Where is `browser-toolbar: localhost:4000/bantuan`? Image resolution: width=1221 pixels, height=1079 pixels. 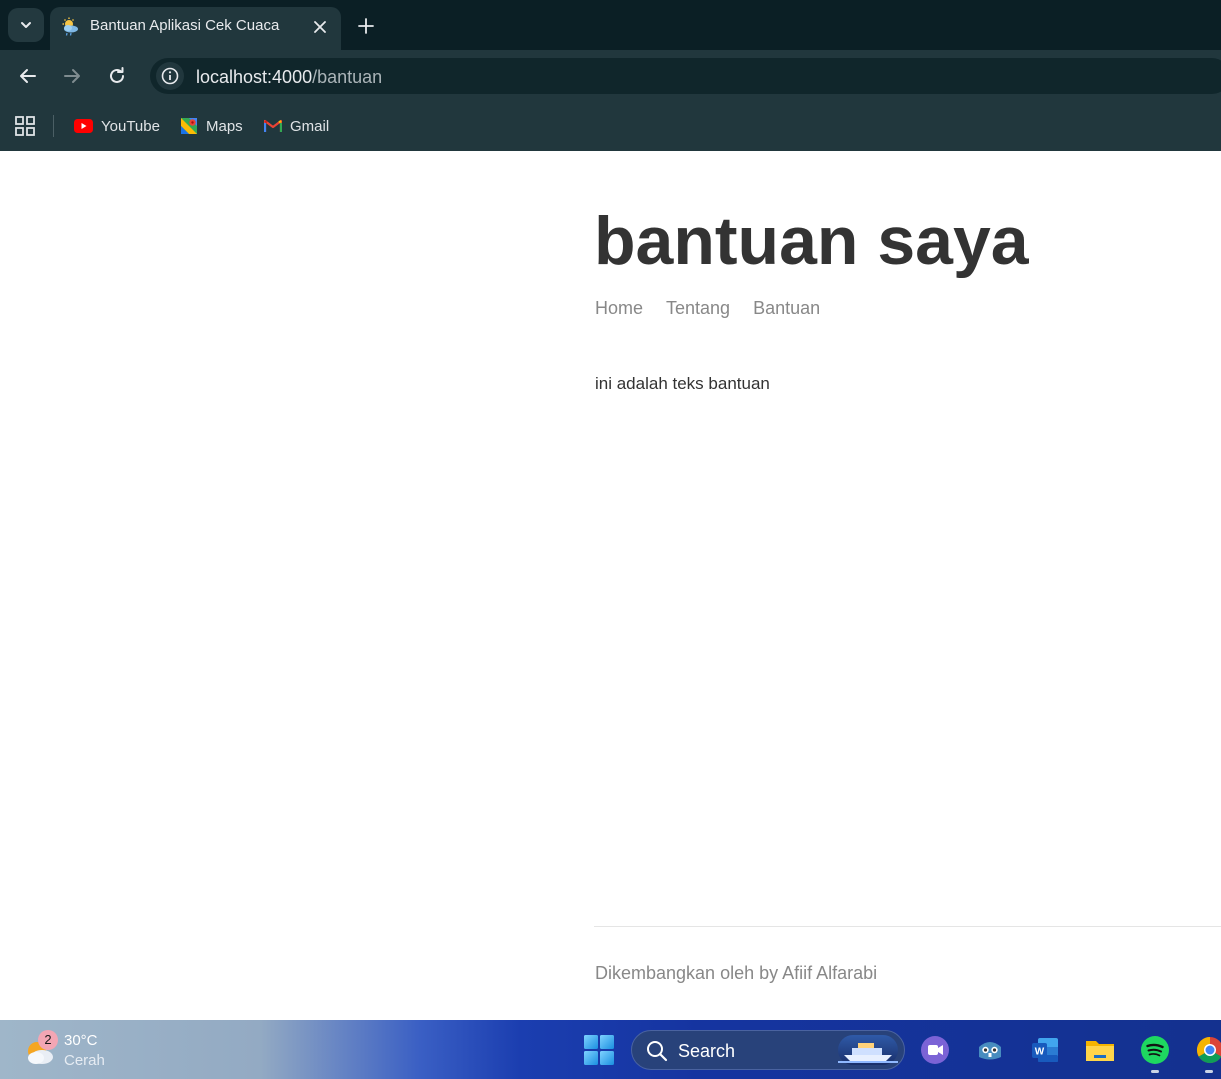
browser-toolbar: localhost:4000/bantuan is located at coordinates (610, 75).